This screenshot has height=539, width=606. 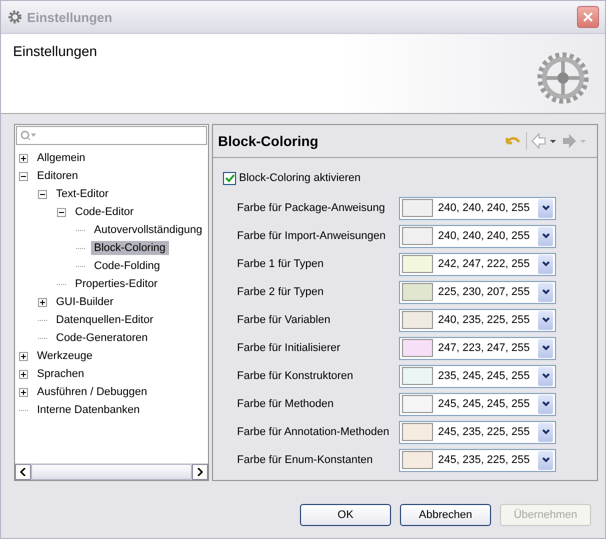 What do you see at coordinates (84, 302) in the screenshot?
I see `tree-item: GUI-Builder` at bounding box center [84, 302].